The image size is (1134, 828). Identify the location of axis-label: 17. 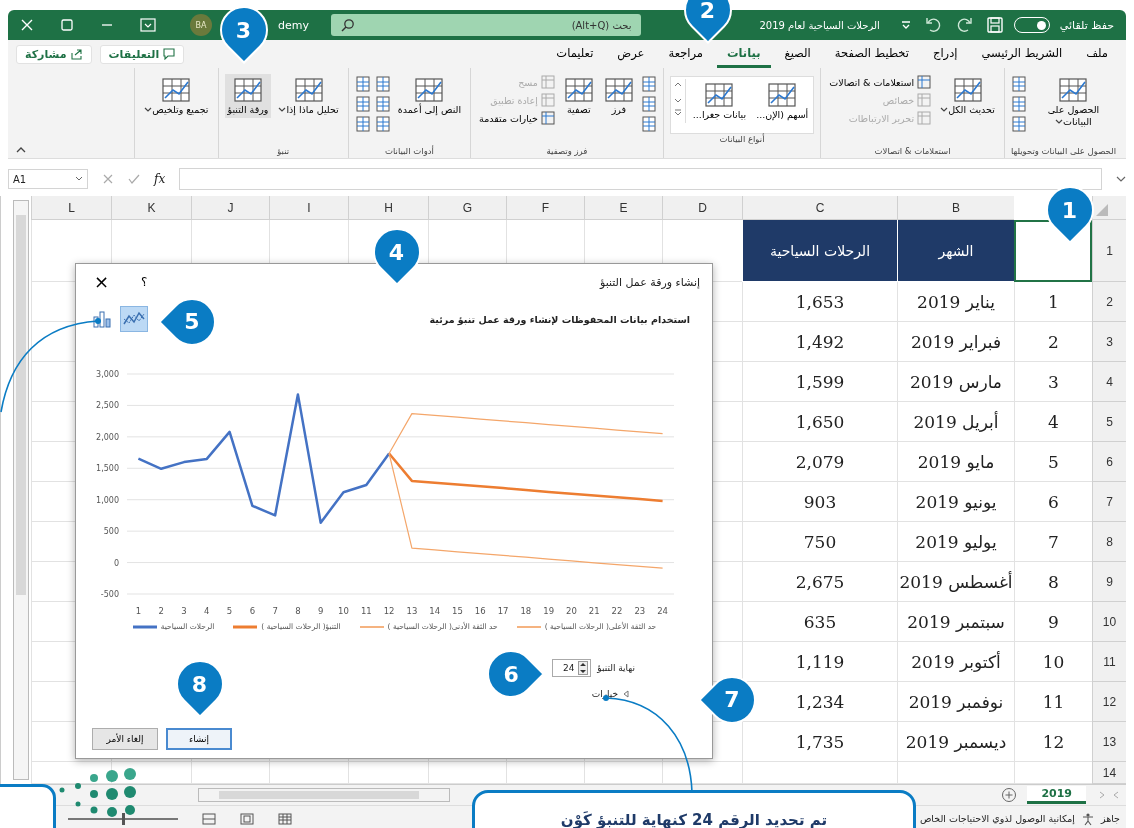
(503, 611).